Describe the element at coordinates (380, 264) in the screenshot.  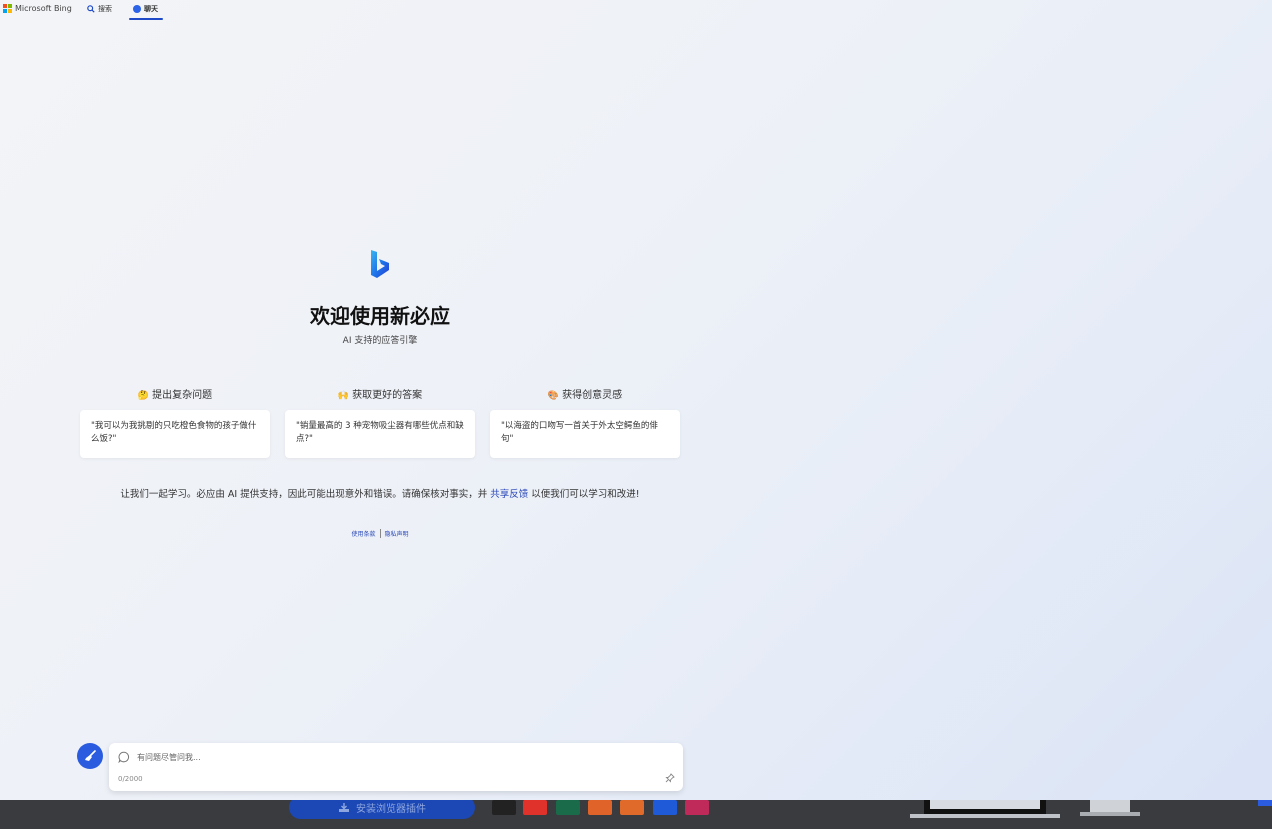
I see `bing-logo-icon` at that location.